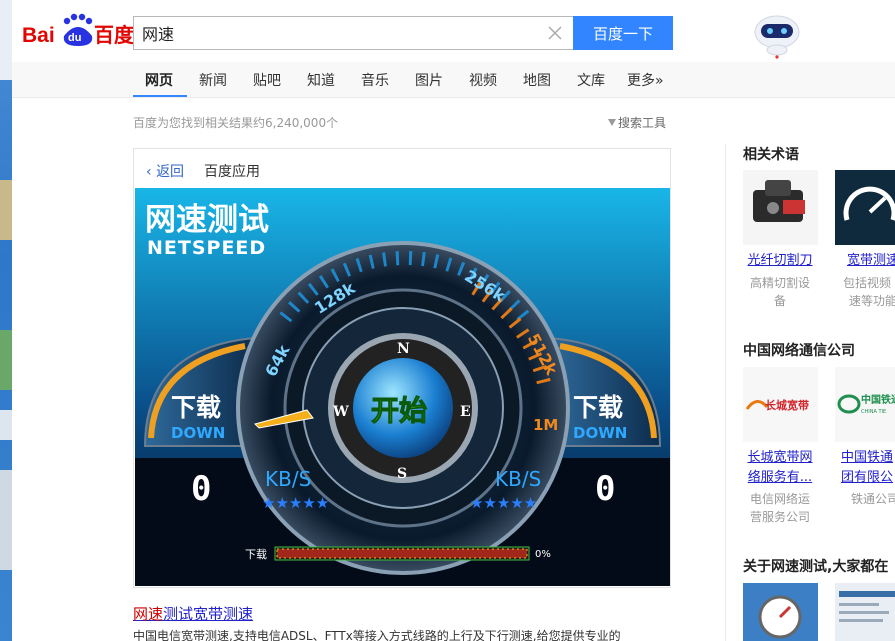 The width and height of the screenshot is (895, 641). What do you see at coordinates (779, 499) in the screenshot?
I see `sidebar-sub-great-wall-1: 电信网络运` at bounding box center [779, 499].